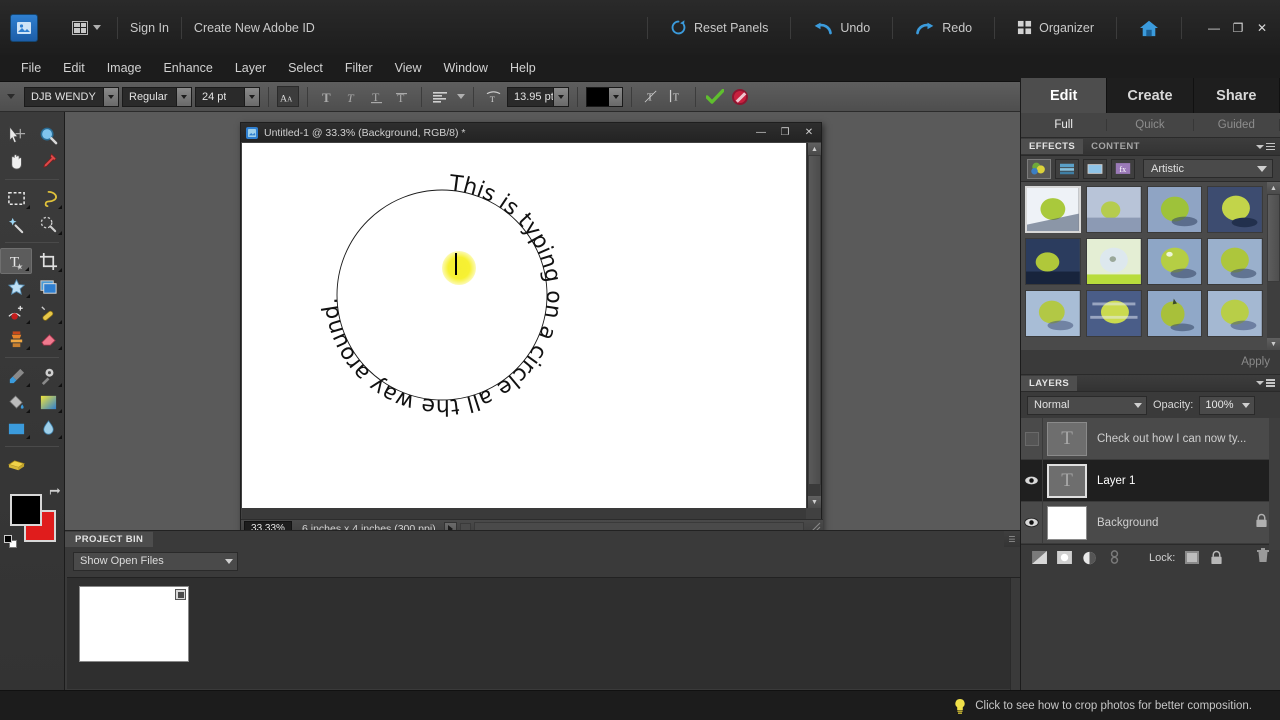  What do you see at coordinates (124, 68) in the screenshot?
I see `menu-image: Image` at bounding box center [124, 68].